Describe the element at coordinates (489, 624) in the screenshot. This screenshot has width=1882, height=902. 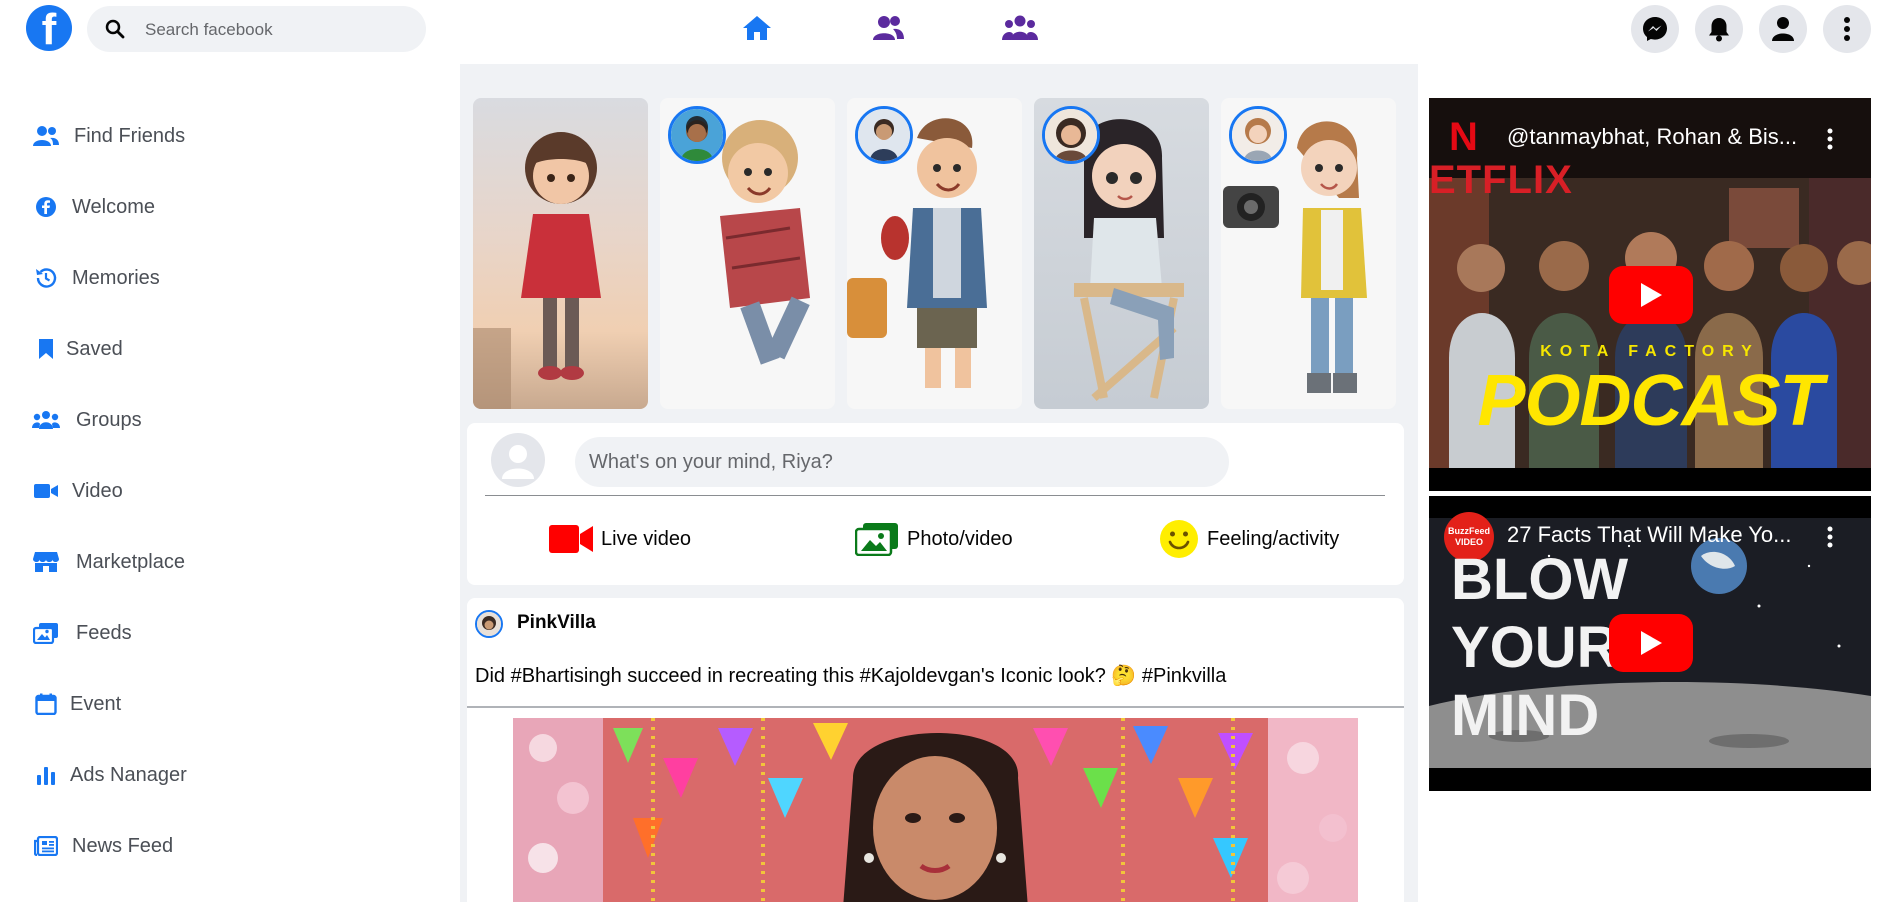
I see `post-author-avatar` at that location.